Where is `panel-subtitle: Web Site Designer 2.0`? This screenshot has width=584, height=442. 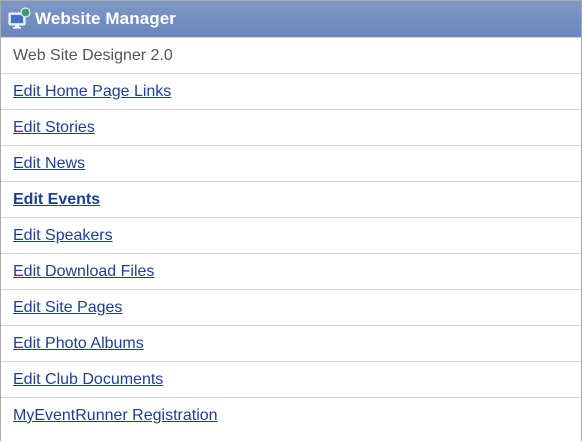
panel-subtitle: Web Site Designer 2.0 is located at coordinates (93, 55).